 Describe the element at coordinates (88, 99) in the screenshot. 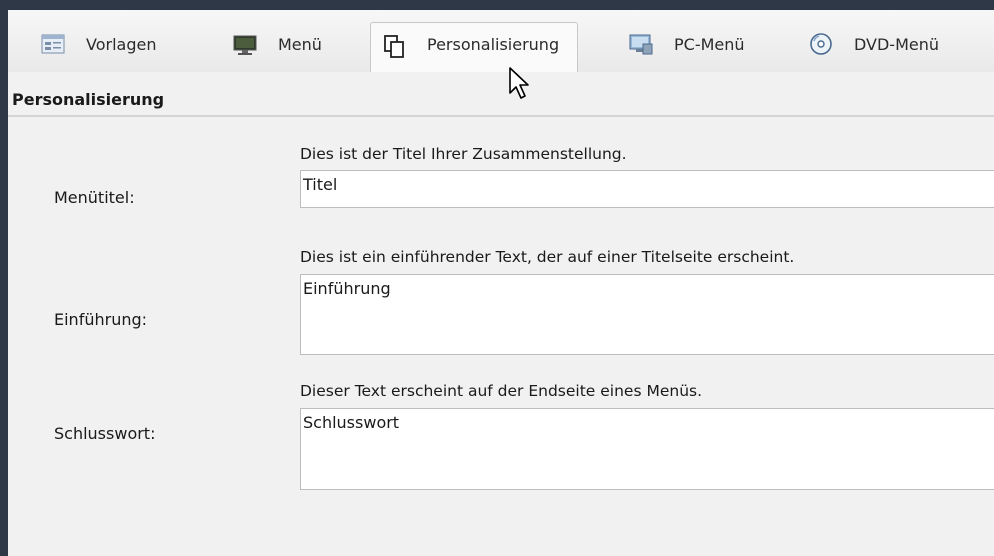

I see `section-title: Personalisierung` at that location.